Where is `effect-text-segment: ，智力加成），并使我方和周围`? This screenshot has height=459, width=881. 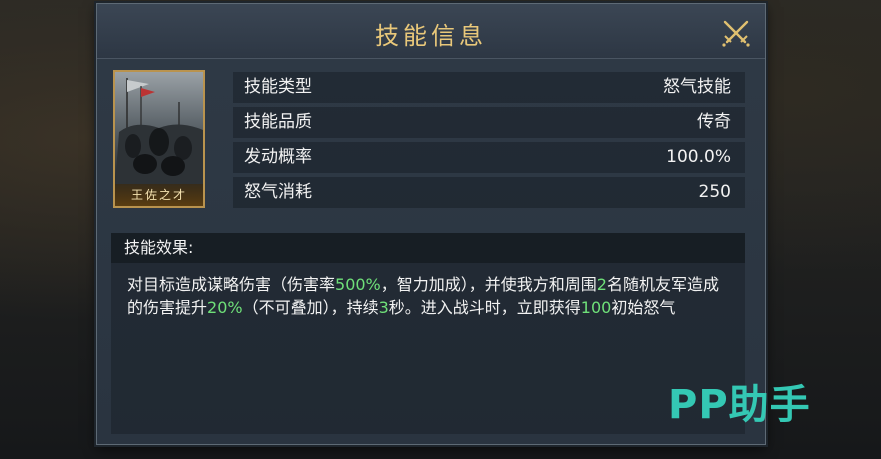 effect-text-segment: ，智力加成），并使我方和周围 is located at coordinates (488, 284).